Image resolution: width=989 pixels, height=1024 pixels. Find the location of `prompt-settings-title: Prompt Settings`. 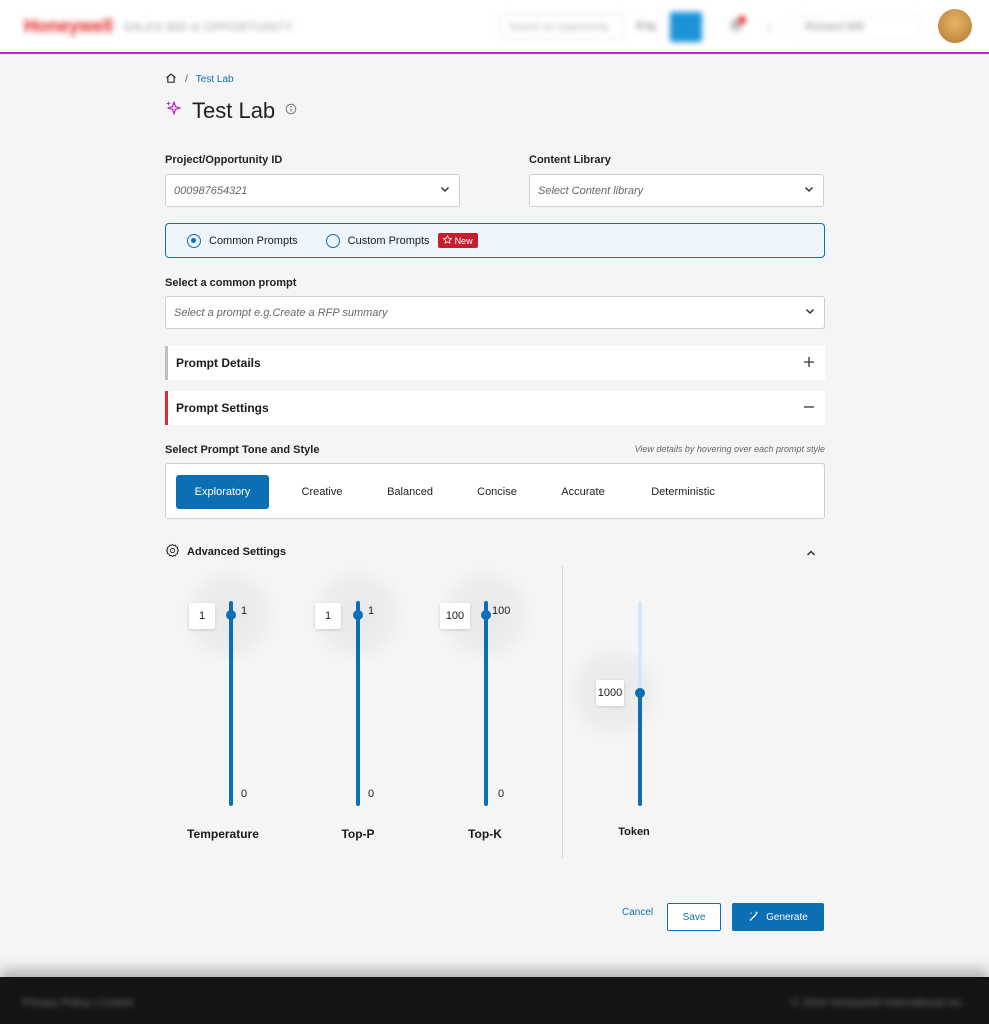

prompt-settings-title: Prompt Settings is located at coordinates (222, 408).